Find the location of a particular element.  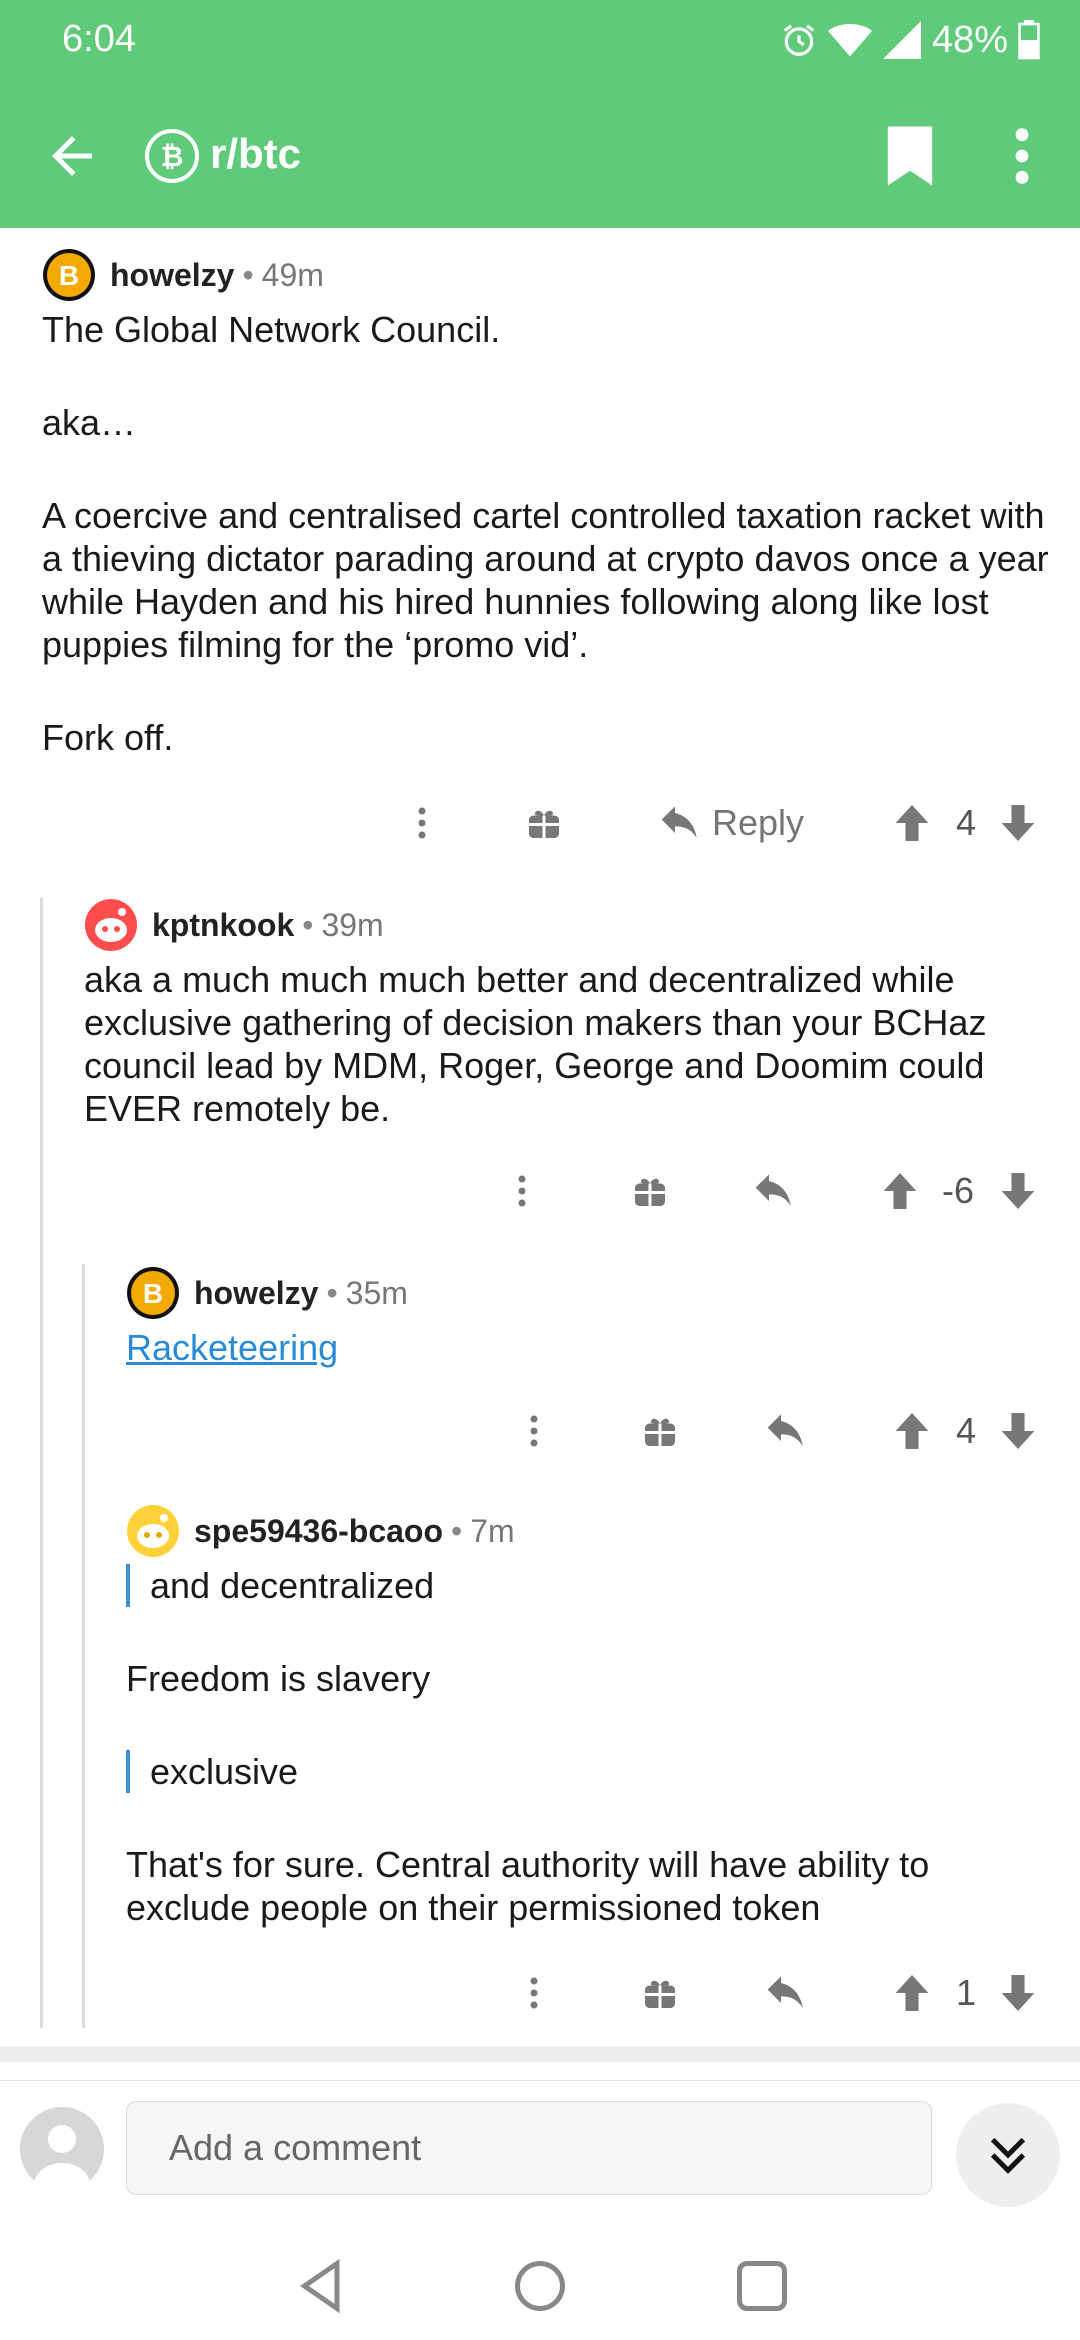

comment-quote: exclusive is located at coordinates (586, 1771).